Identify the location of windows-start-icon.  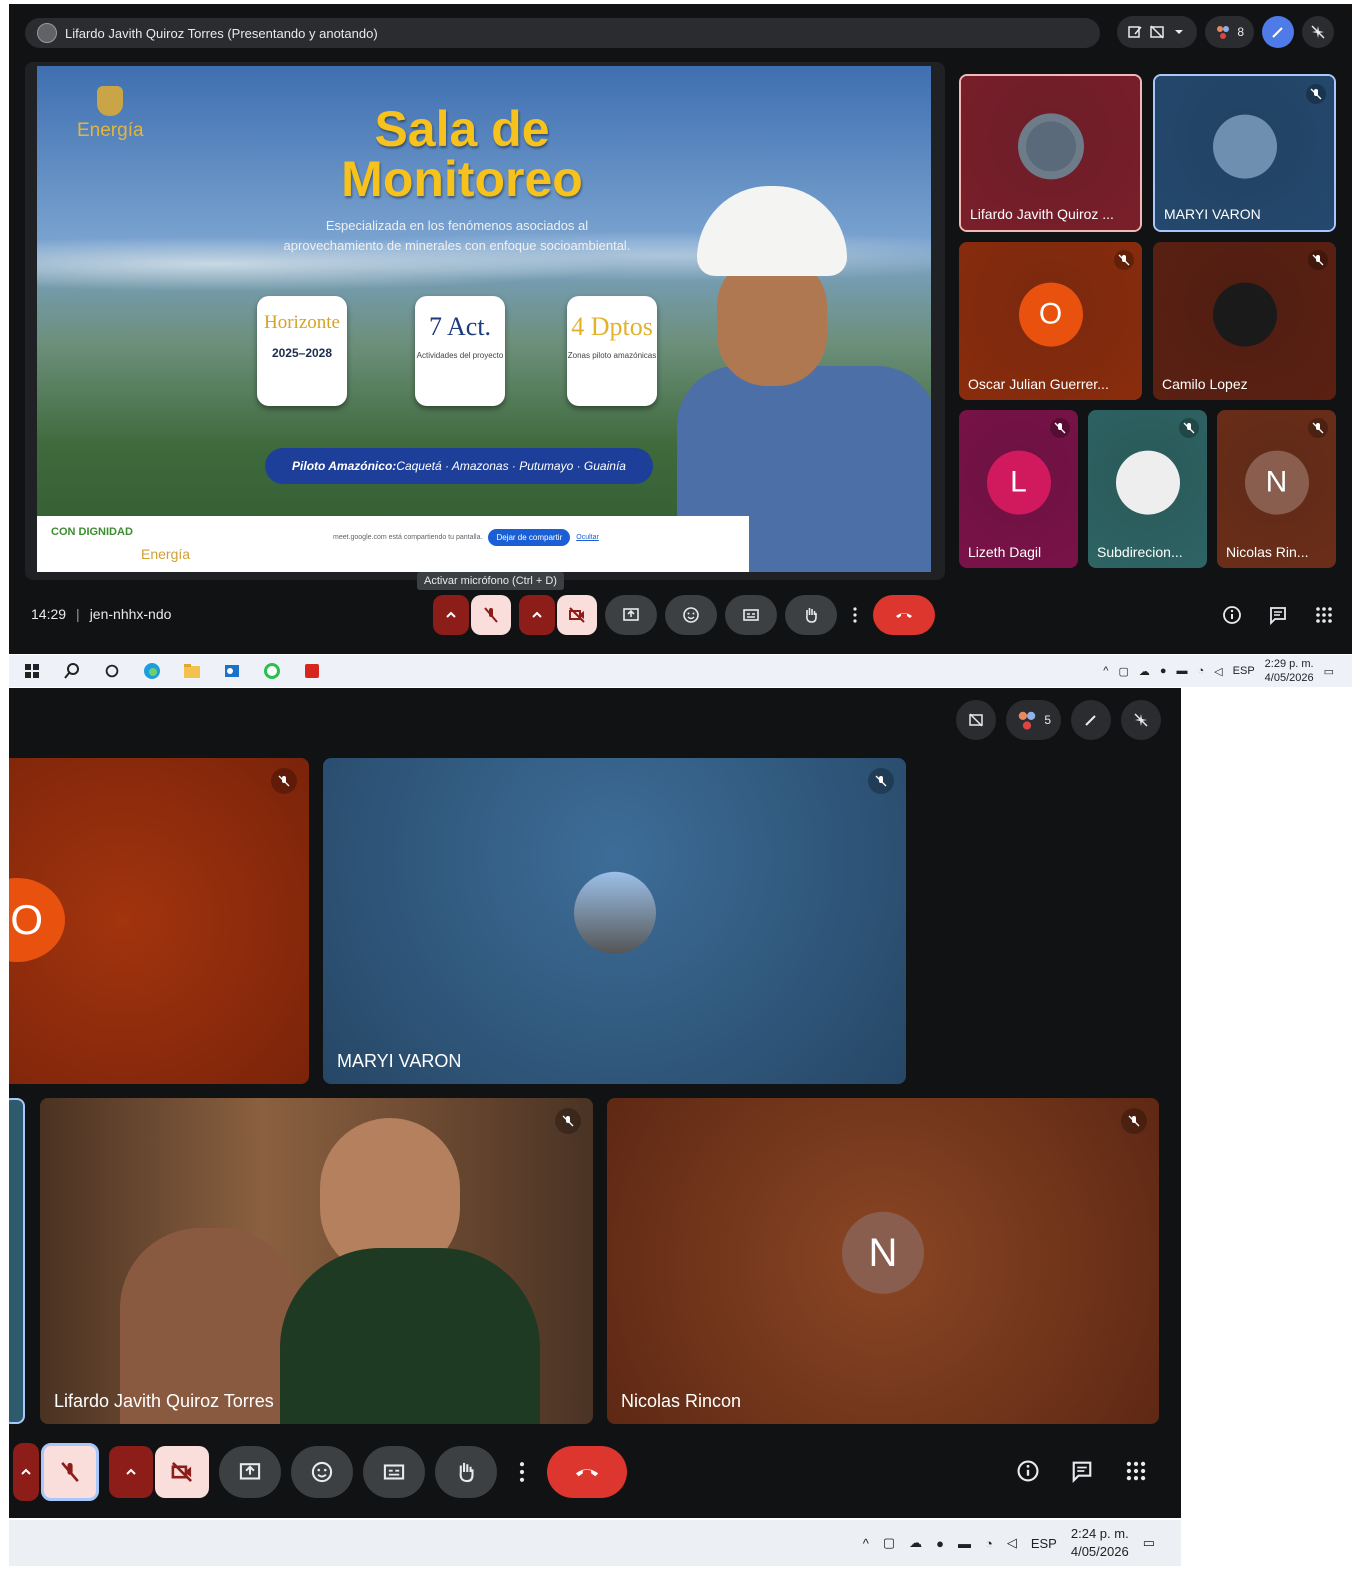
(32, 671).